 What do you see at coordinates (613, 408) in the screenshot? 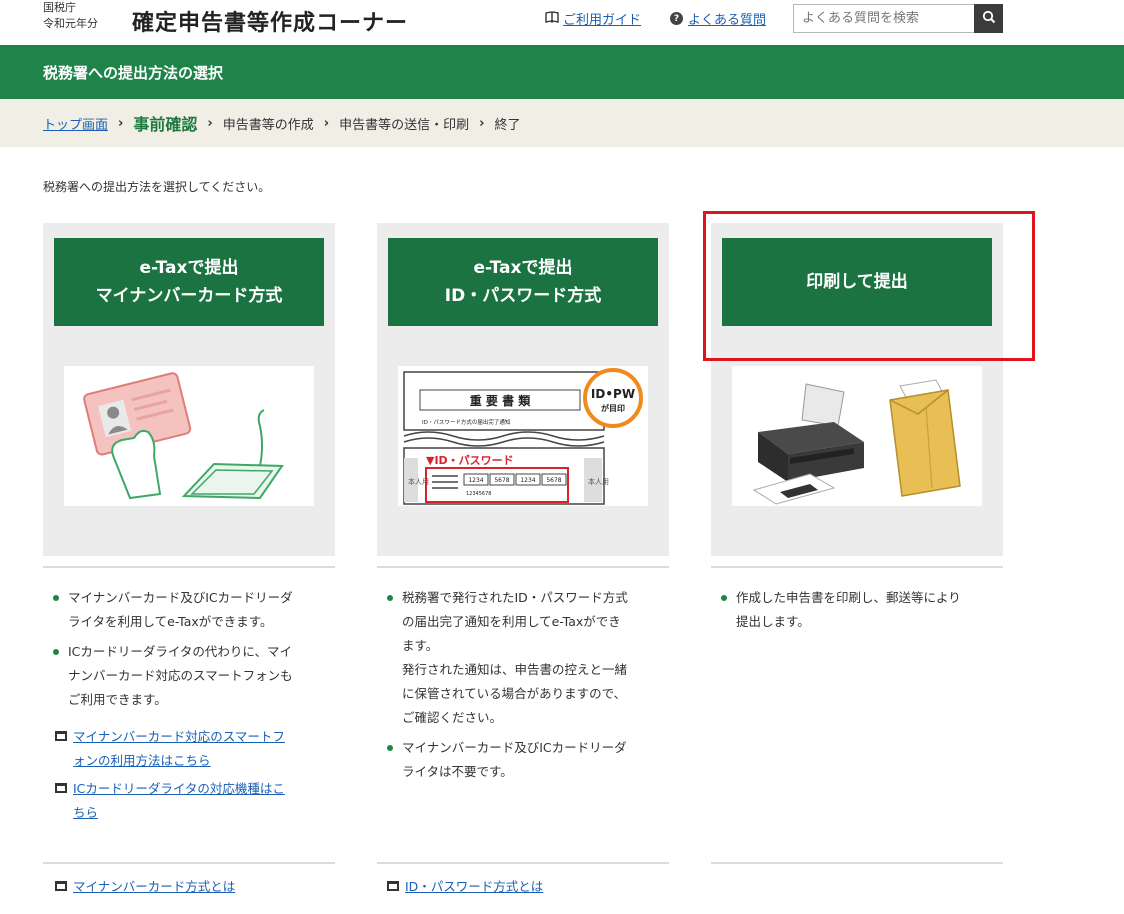
I see `badge-sub: が目印` at bounding box center [613, 408].